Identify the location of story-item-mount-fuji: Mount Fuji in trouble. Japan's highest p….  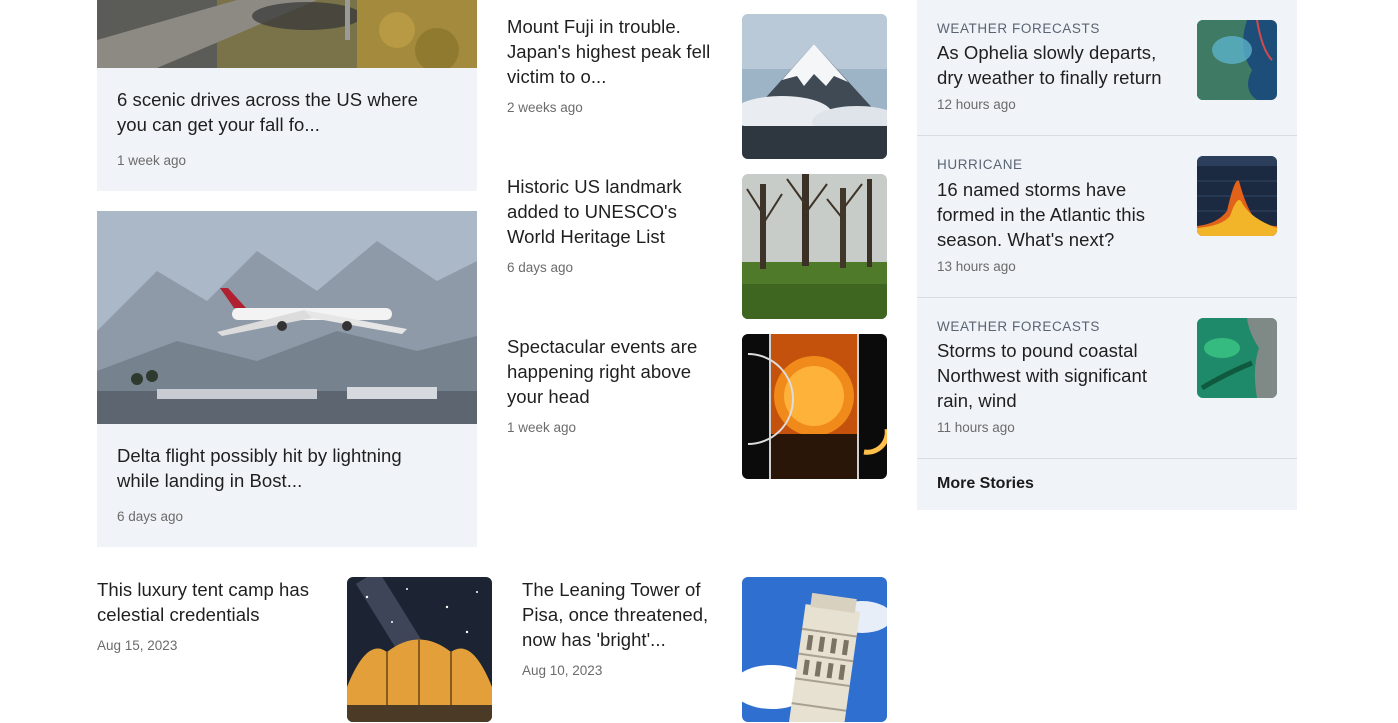
(697, 86).